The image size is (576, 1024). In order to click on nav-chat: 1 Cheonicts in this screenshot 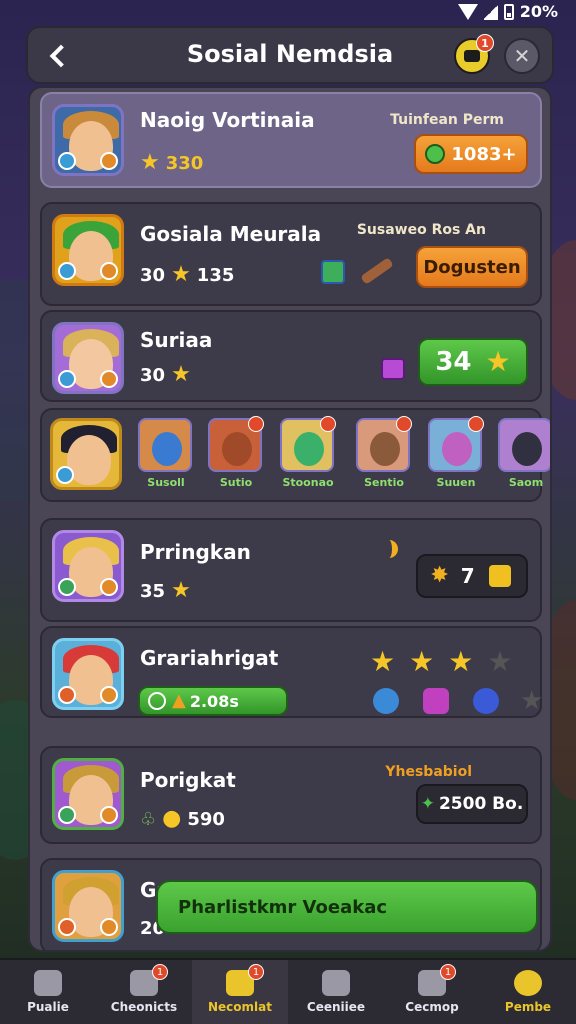, I will do `click(144, 992)`.